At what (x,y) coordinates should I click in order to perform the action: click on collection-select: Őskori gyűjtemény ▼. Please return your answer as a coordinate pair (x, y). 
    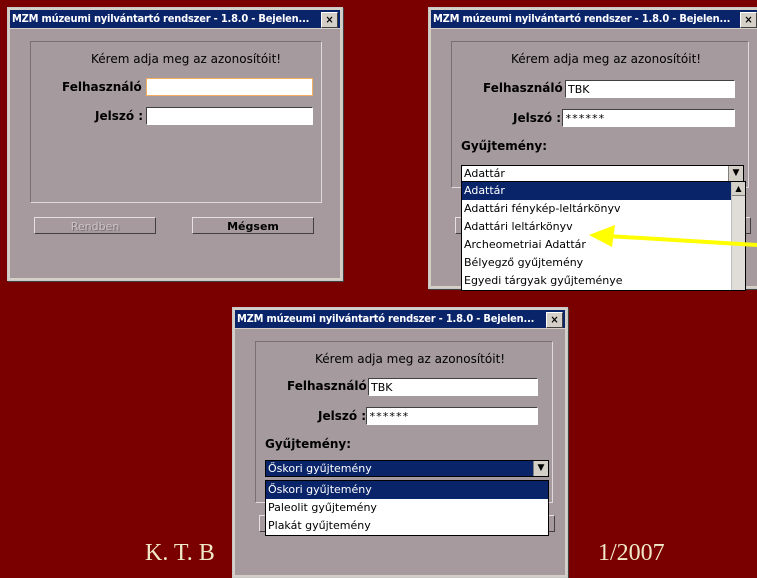
    Looking at the image, I should click on (407, 468).